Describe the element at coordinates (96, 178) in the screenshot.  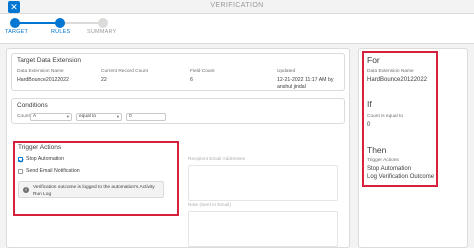
I see `trigger-highlight-box` at that location.